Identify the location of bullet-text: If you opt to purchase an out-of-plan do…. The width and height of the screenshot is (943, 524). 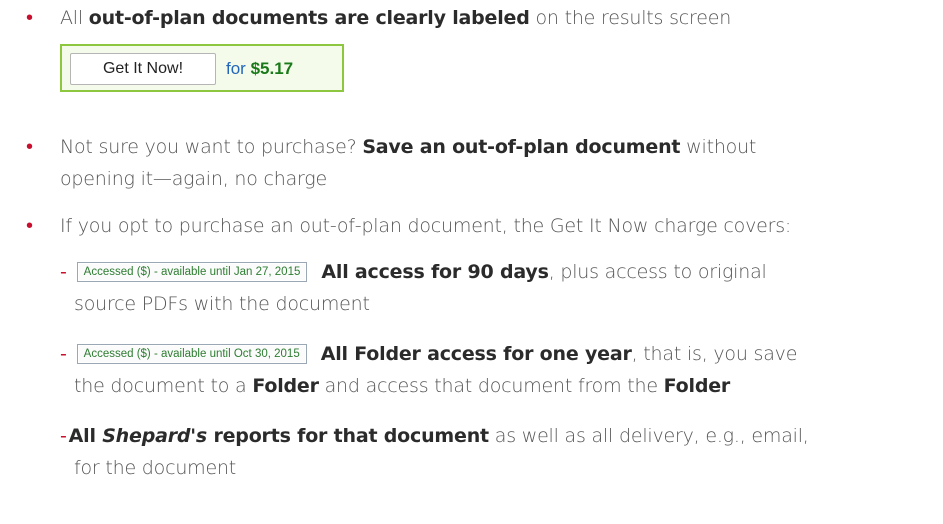
(426, 226).